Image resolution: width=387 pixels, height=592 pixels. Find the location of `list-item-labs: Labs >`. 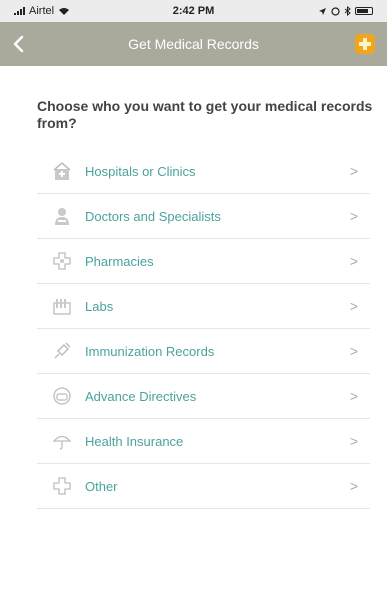

list-item-labs: Labs > is located at coordinates (203, 306).